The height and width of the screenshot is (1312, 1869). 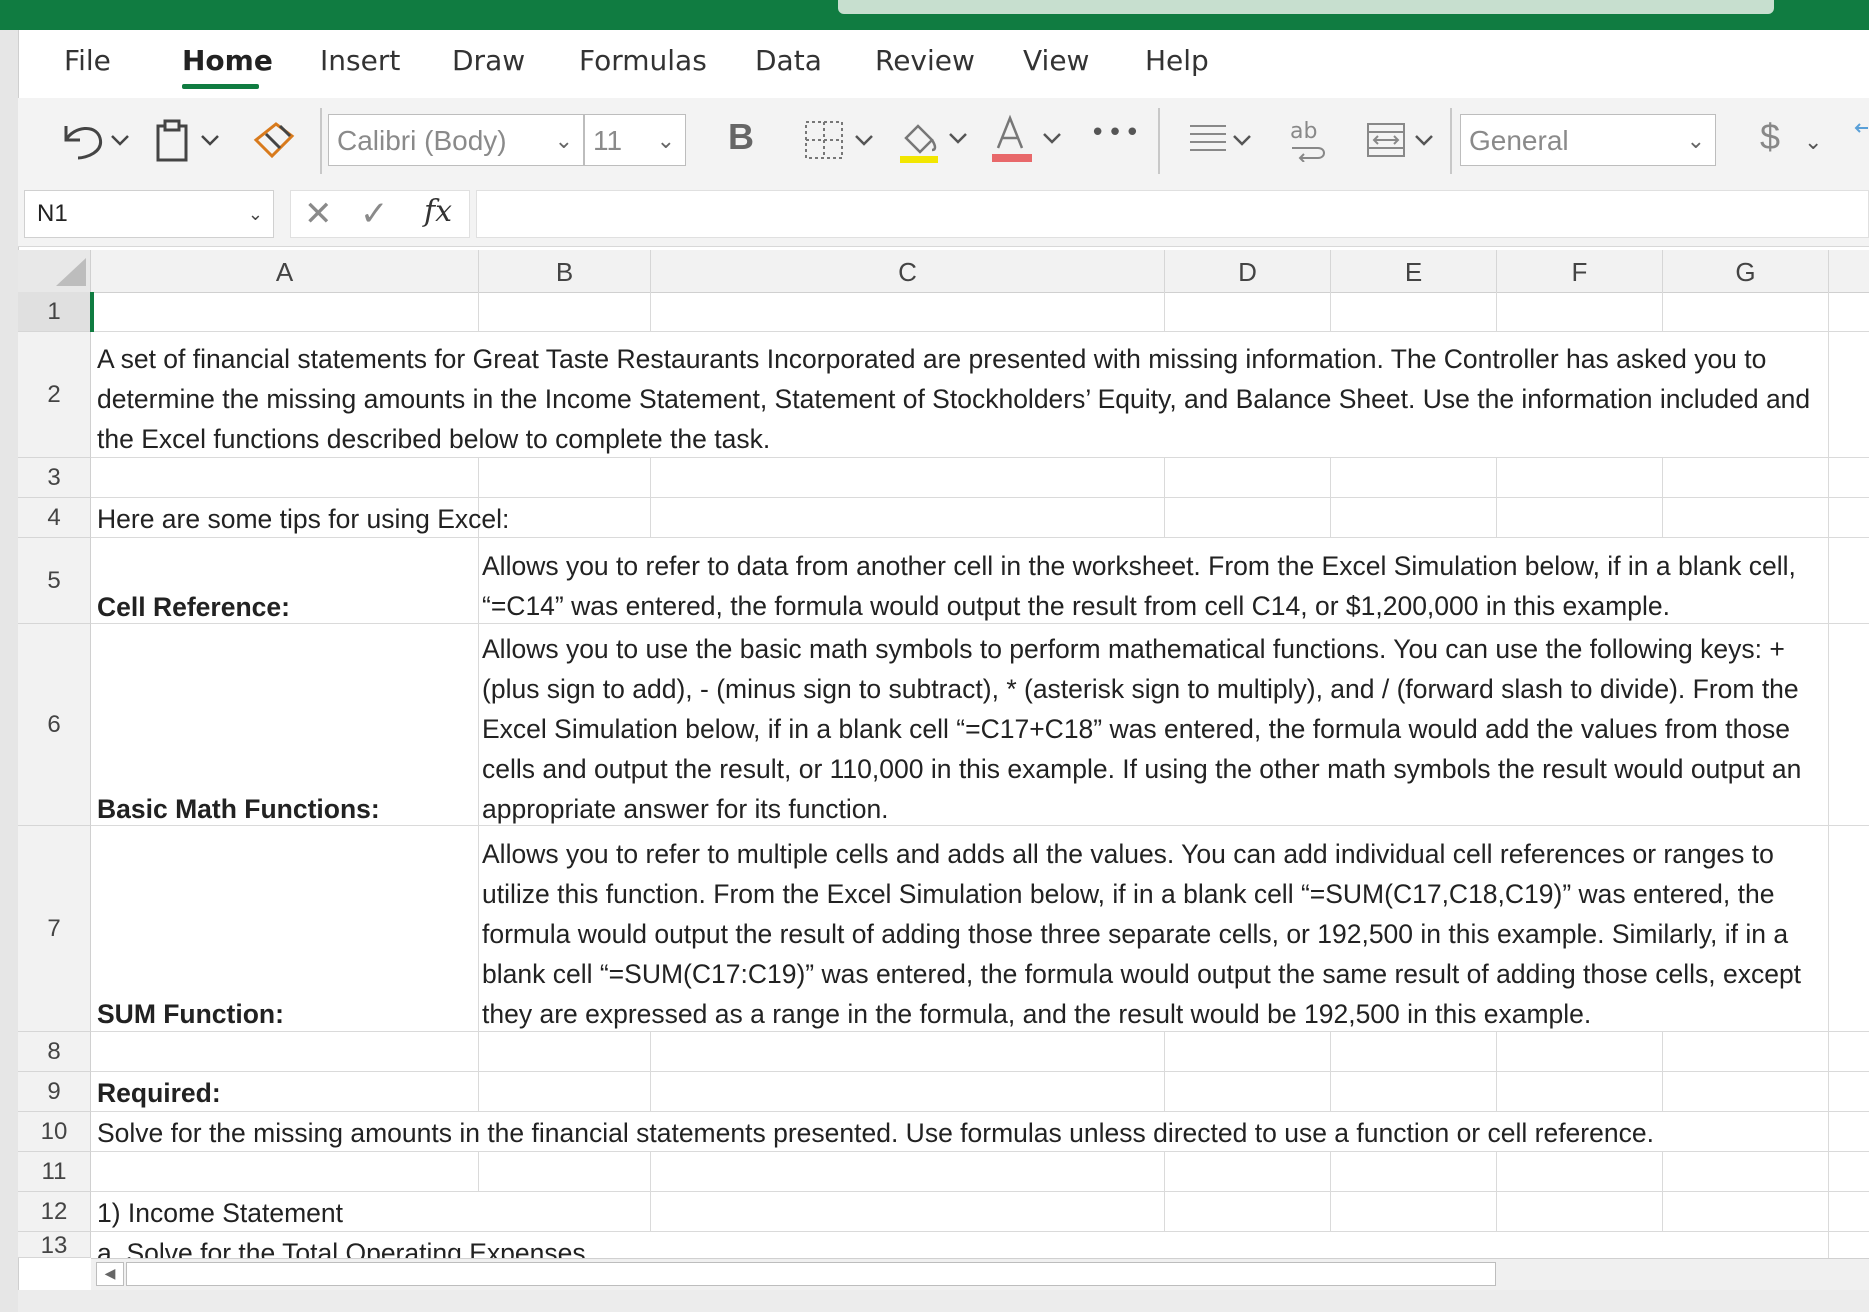 What do you see at coordinates (374, 214) in the screenshot?
I see `enter-check-icon: ✓` at bounding box center [374, 214].